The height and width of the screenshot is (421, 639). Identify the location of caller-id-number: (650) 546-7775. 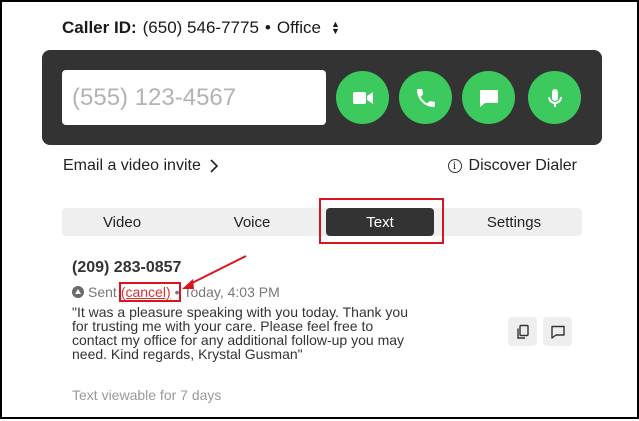
(200, 27).